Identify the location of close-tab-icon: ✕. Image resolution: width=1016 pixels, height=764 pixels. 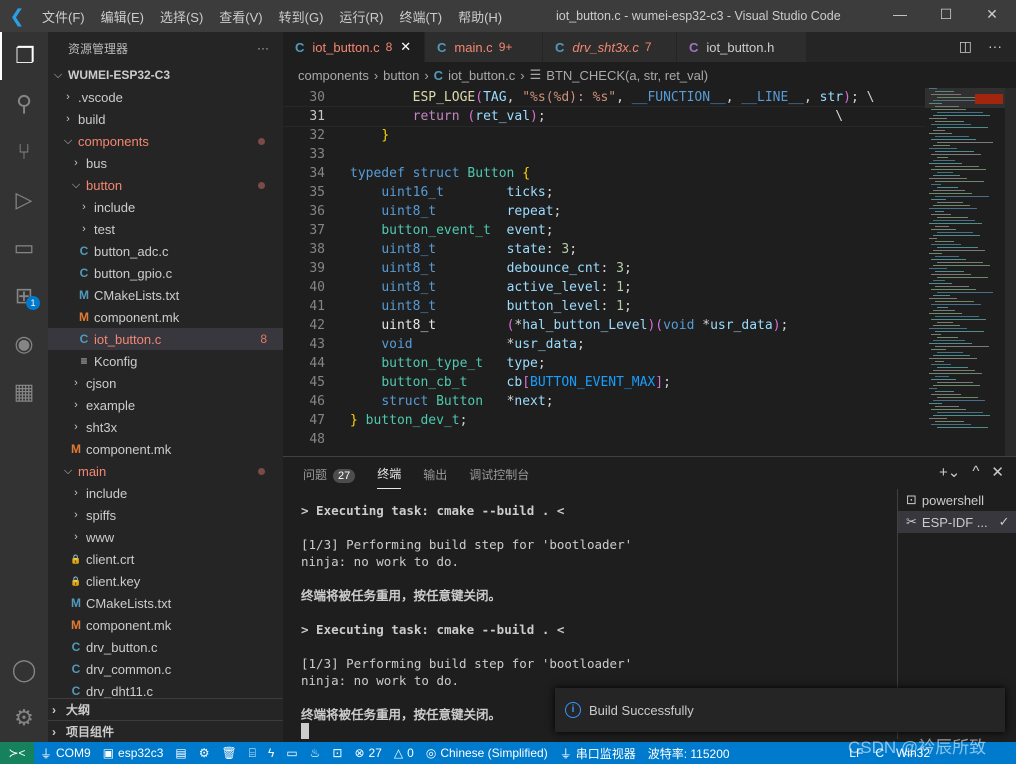
(405, 47).